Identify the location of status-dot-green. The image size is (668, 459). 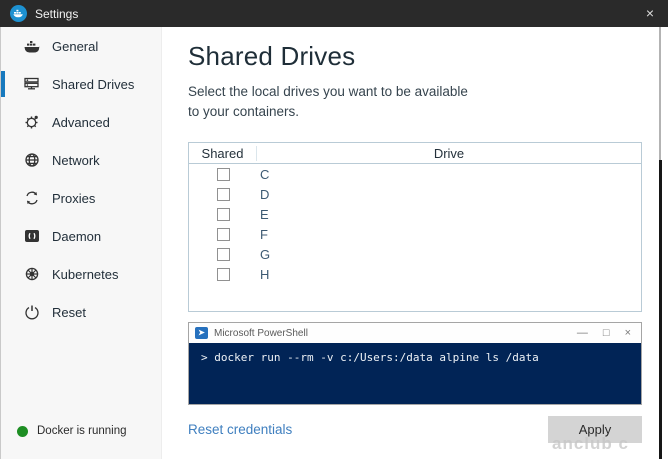
(22, 431).